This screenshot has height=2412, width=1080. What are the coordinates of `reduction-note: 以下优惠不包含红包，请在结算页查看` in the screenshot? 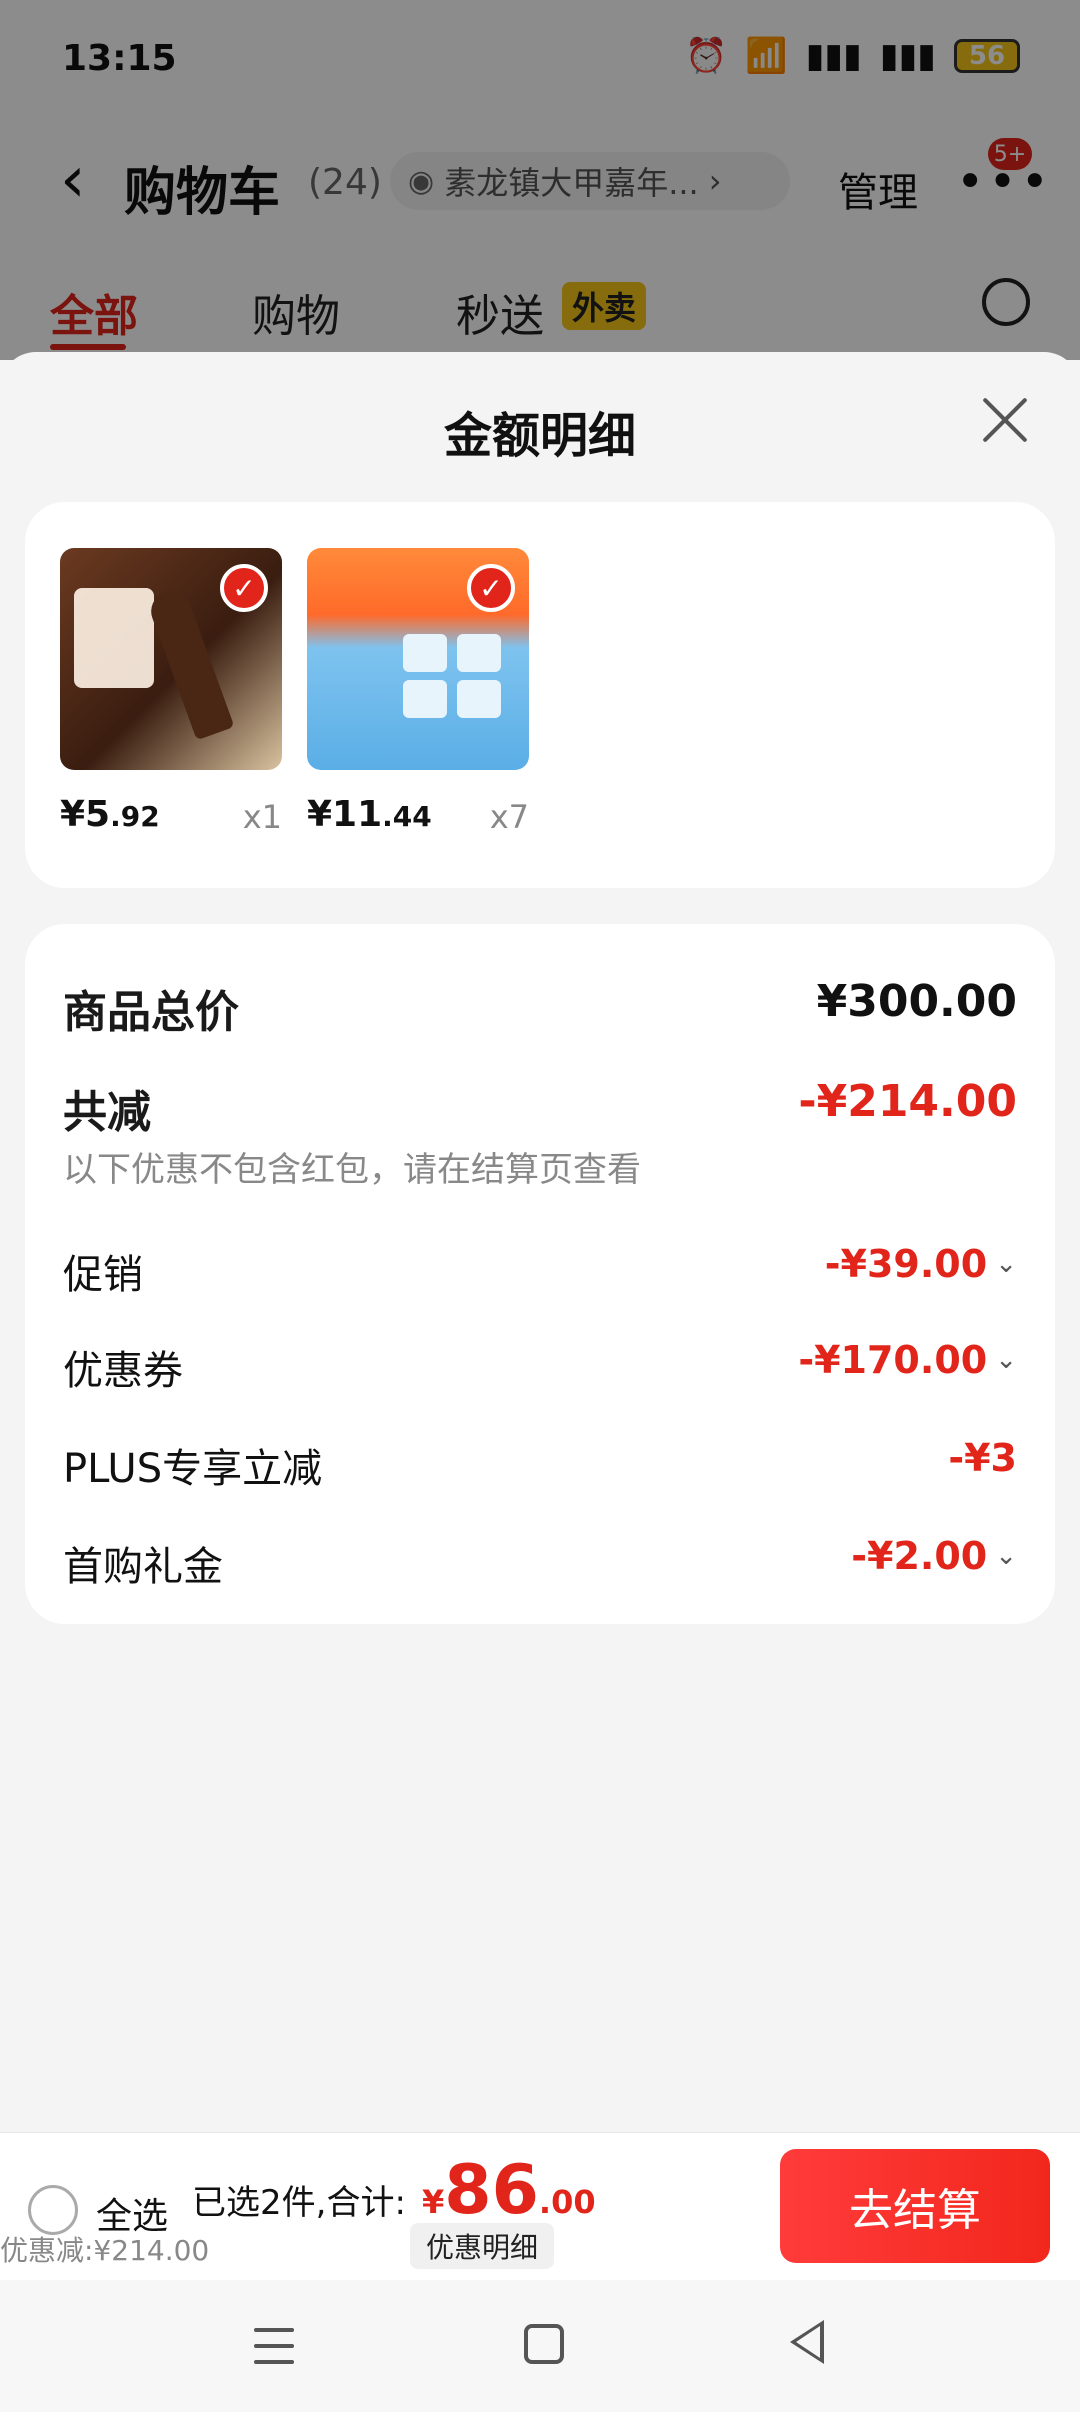 It's located at (352, 1170).